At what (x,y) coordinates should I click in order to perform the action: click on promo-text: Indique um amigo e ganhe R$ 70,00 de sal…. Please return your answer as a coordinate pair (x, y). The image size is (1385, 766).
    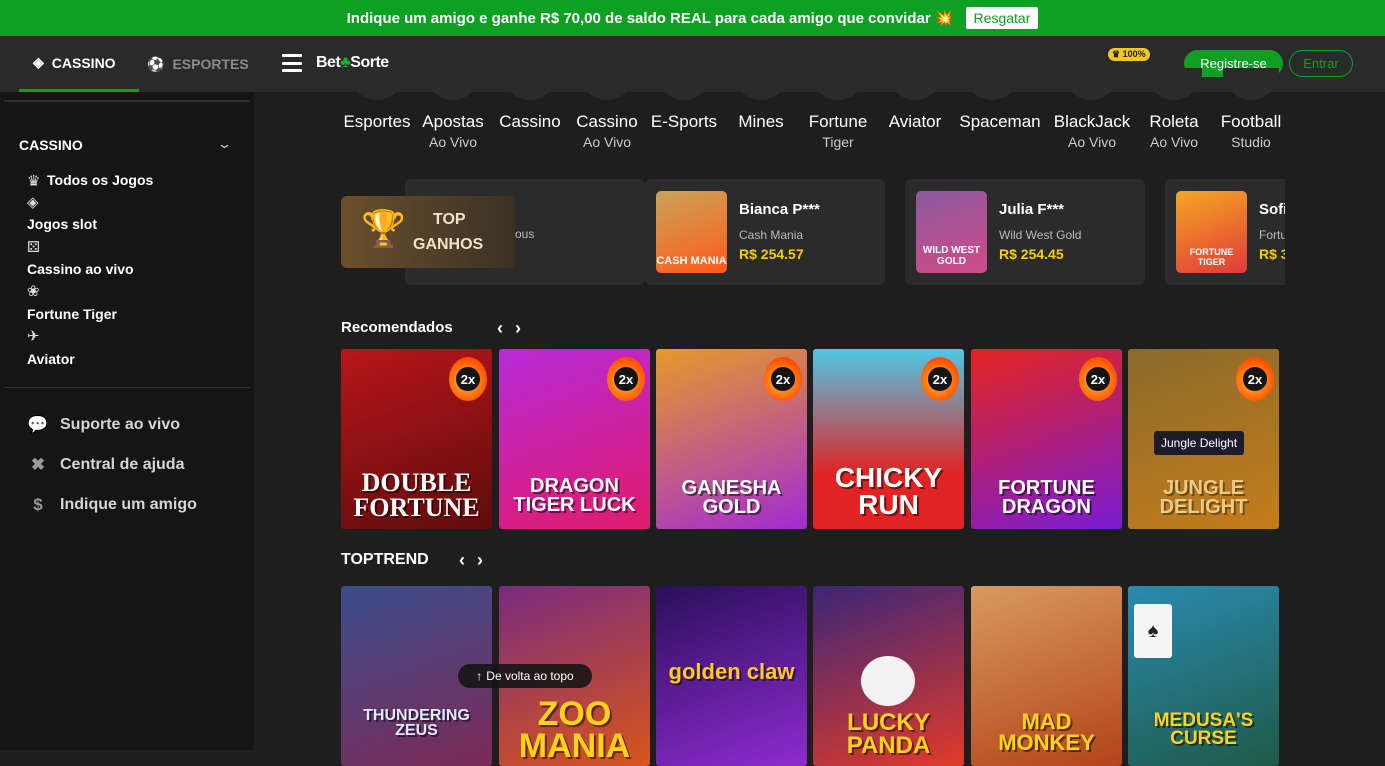
    Looking at the image, I should click on (650, 18).